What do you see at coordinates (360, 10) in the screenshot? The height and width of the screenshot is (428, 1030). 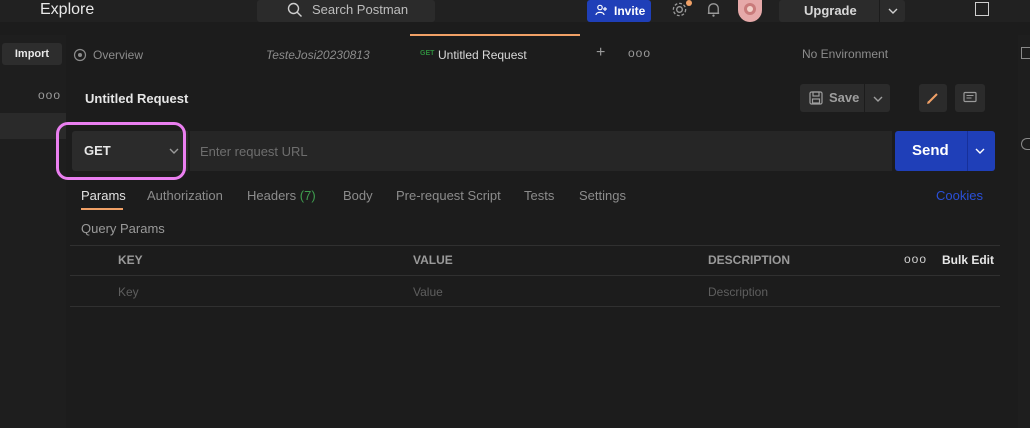 I see `search-placeholder: Search Postman` at bounding box center [360, 10].